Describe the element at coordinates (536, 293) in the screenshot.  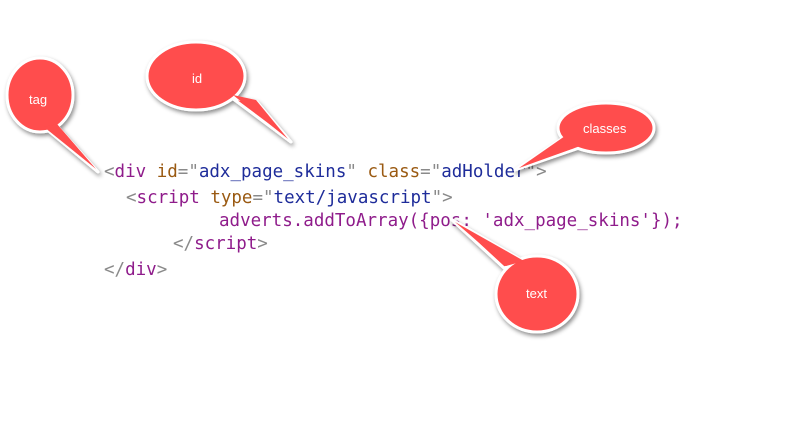
I see `callout-text-label: text` at that location.